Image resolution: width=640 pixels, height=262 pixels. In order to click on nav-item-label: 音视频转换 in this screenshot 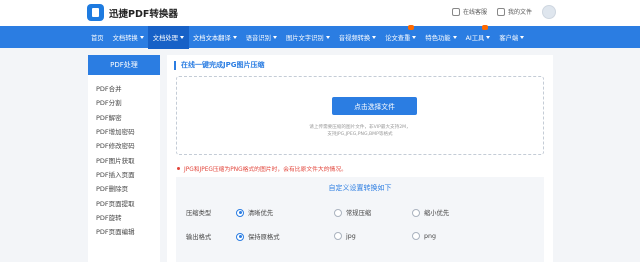, I will do `click(354, 38)`.